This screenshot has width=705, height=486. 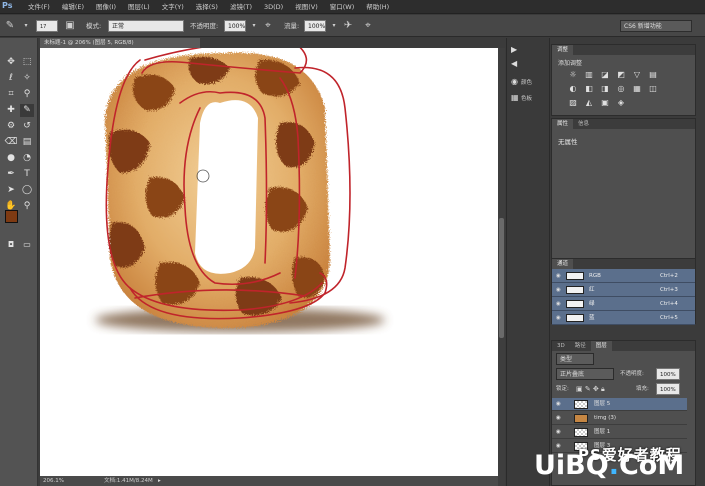 What do you see at coordinates (120, 43) in the screenshot?
I see `document-tab: 未标题-1 @ 206% (图层 5, RGB/8)` at bounding box center [120, 43].